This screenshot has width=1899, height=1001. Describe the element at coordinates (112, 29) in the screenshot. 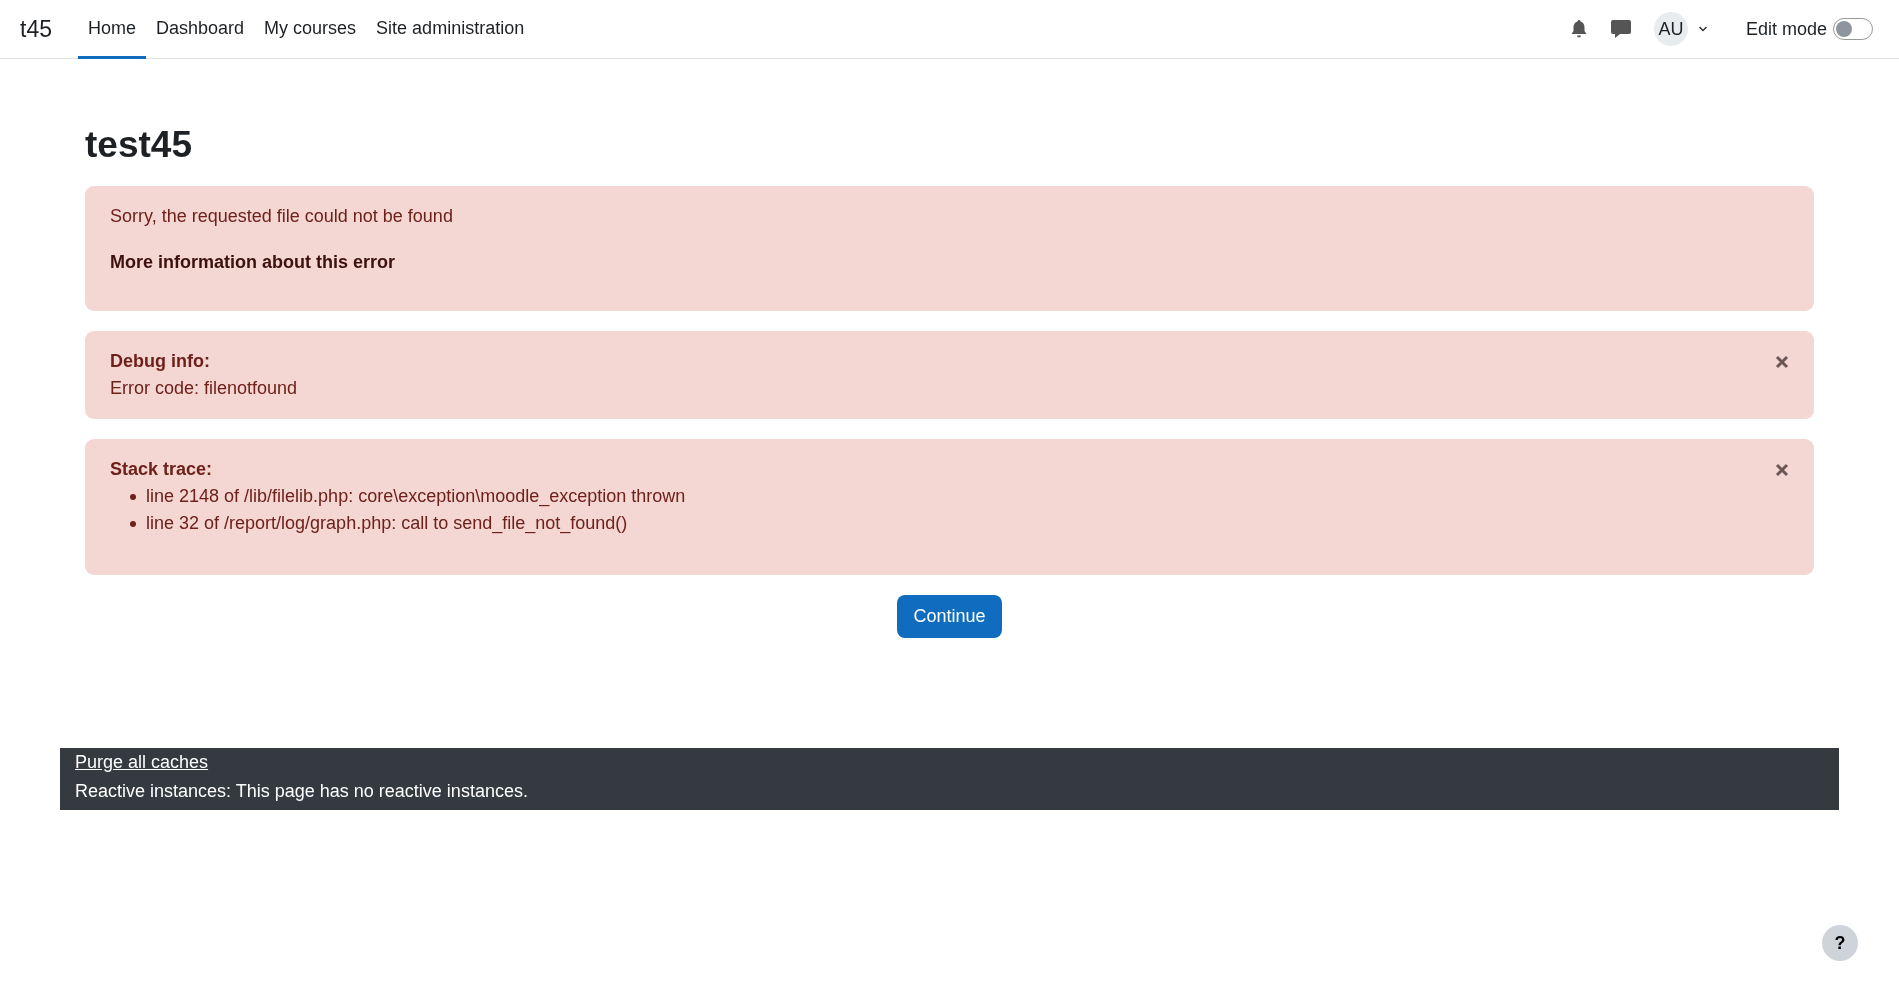

I see `nav-link: Home` at that location.